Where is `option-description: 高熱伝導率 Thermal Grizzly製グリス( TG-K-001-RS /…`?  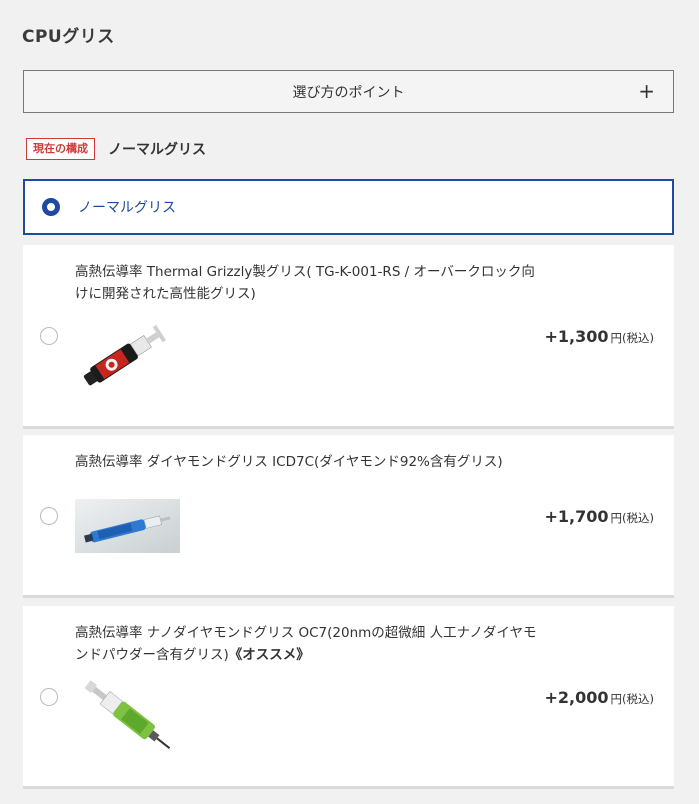
option-description: 高熱伝導率 Thermal Grizzly製グリス( TG-K-001-RS /… is located at coordinates (305, 283).